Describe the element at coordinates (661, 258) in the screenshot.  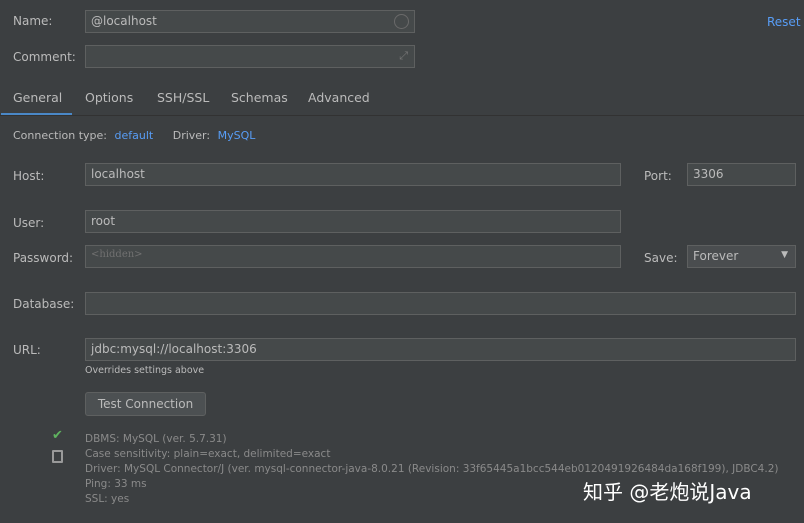
I see `save-label: Save:` at that location.